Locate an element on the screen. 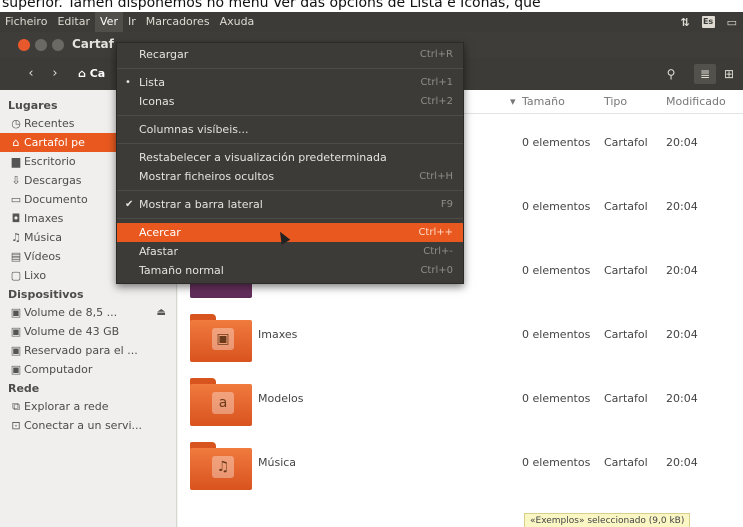  sidebar-item-label: Volume de 43 GB is located at coordinates (72, 331).